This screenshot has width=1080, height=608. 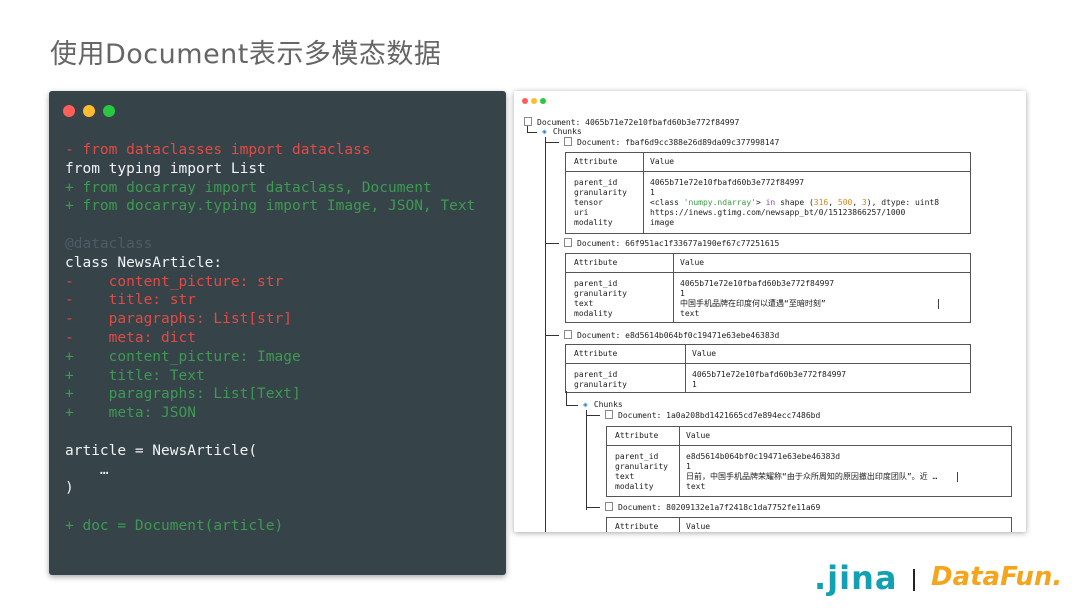 What do you see at coordinates (178, 319) in the screenshot?
I see `code-line: - paragraphs: List[str]` at bounding box center [178, 319].